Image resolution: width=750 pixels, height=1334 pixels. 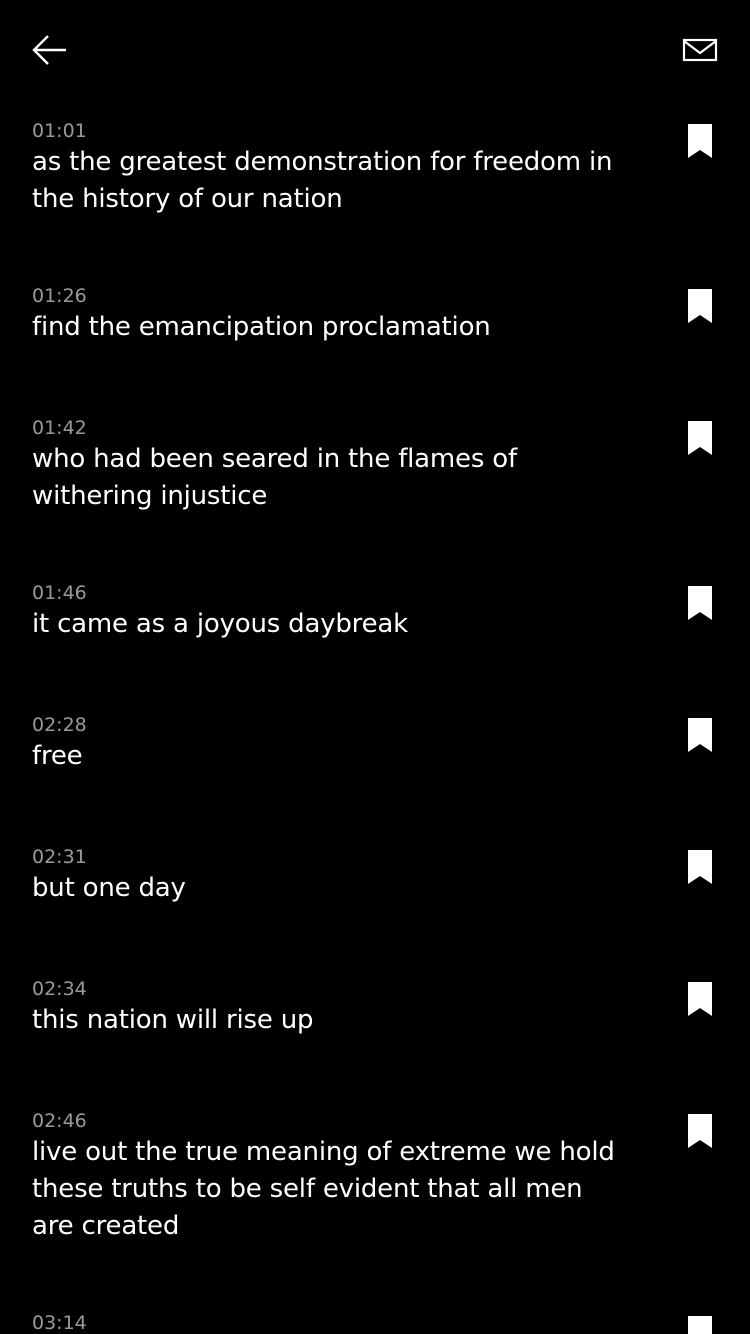 What do you see at coordinates (59, 857) in the screenshot?
I see `timestamp: 02:31` at bounding box center [59, 857].